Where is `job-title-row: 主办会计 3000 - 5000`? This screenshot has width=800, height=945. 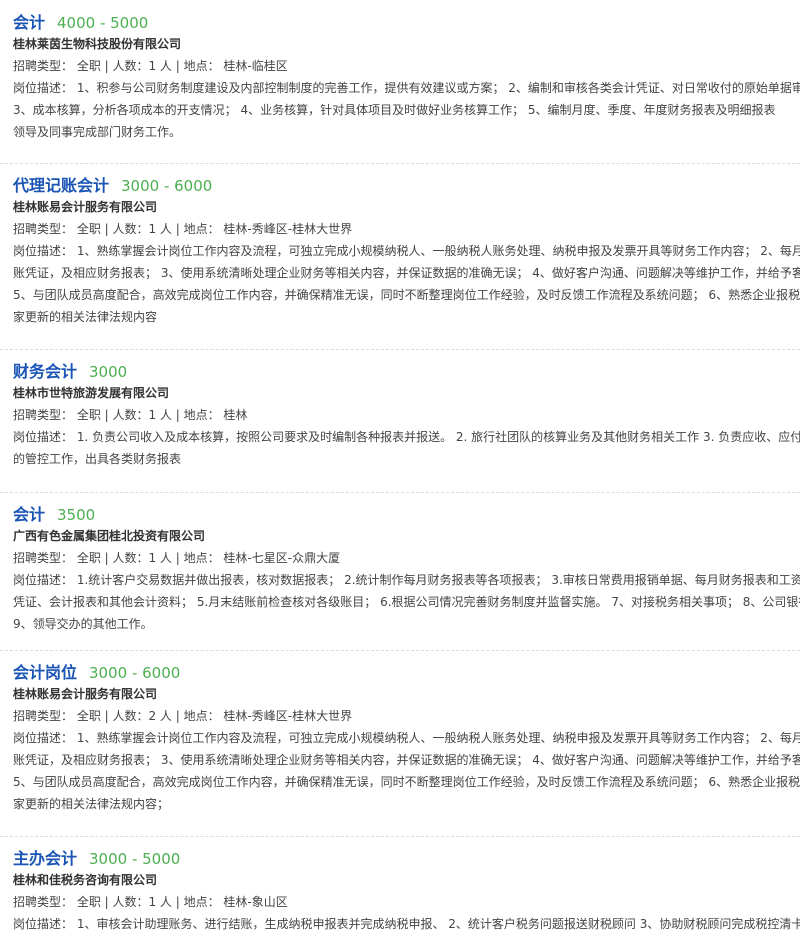
job-title-row: 主办会计 3000 - 5000 is located at coordinates (96, 857).